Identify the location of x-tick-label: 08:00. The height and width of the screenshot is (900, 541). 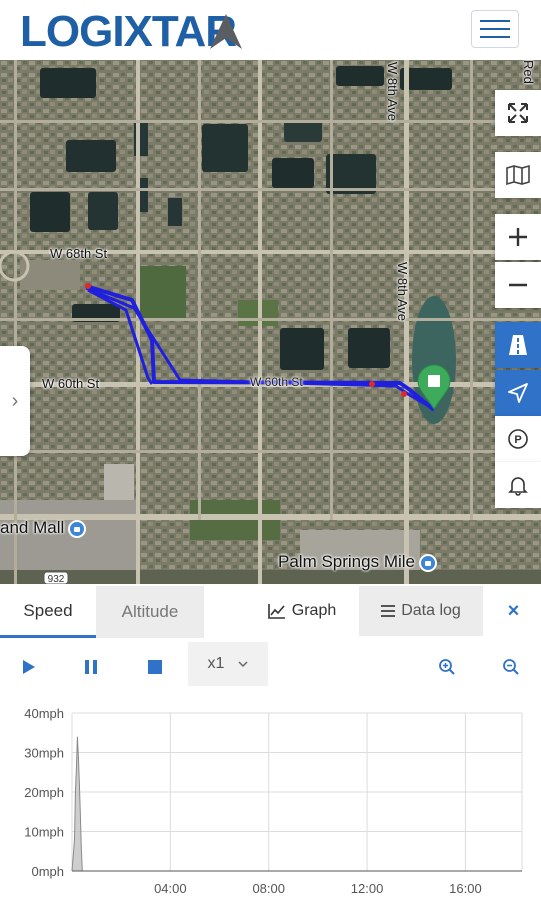
(268, 888).